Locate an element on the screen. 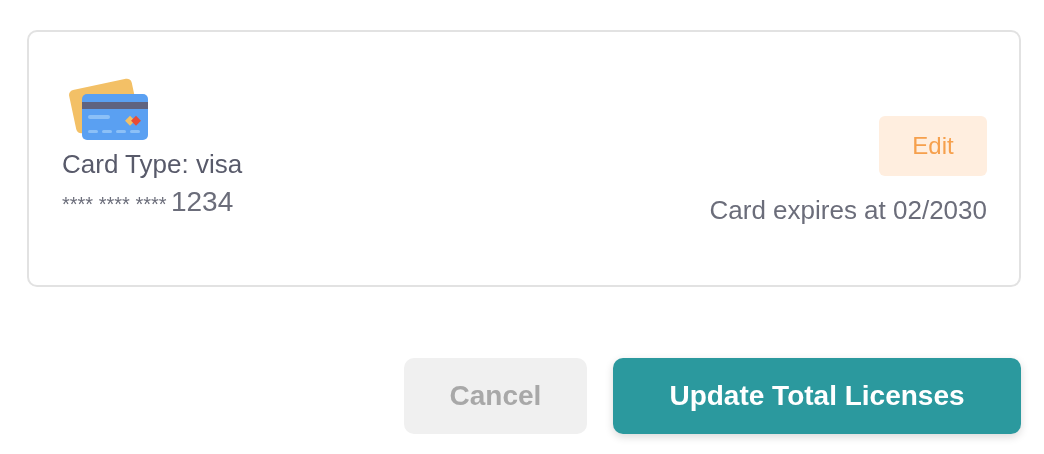 The width and height of the screenshot is (1044, 454). card-expiry: Card expires at 02/2030 is located at coordinates (848, 210).